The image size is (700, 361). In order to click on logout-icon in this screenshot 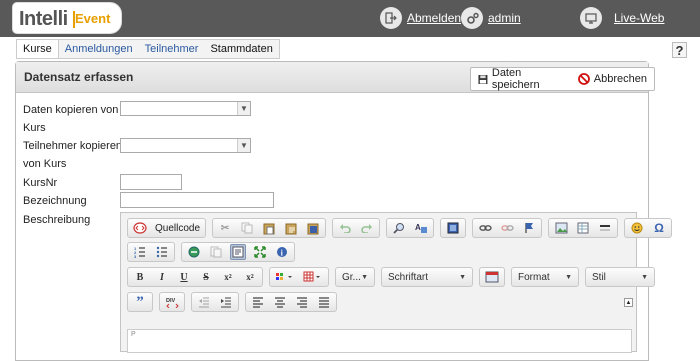, I will do `click(391, 18)`.